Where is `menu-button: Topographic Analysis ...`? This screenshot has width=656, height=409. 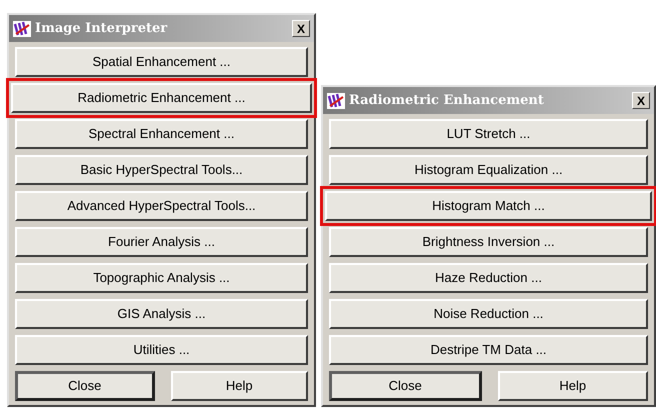 menu-button: Topographic Analysis ... is located at coordinates (161, 278).